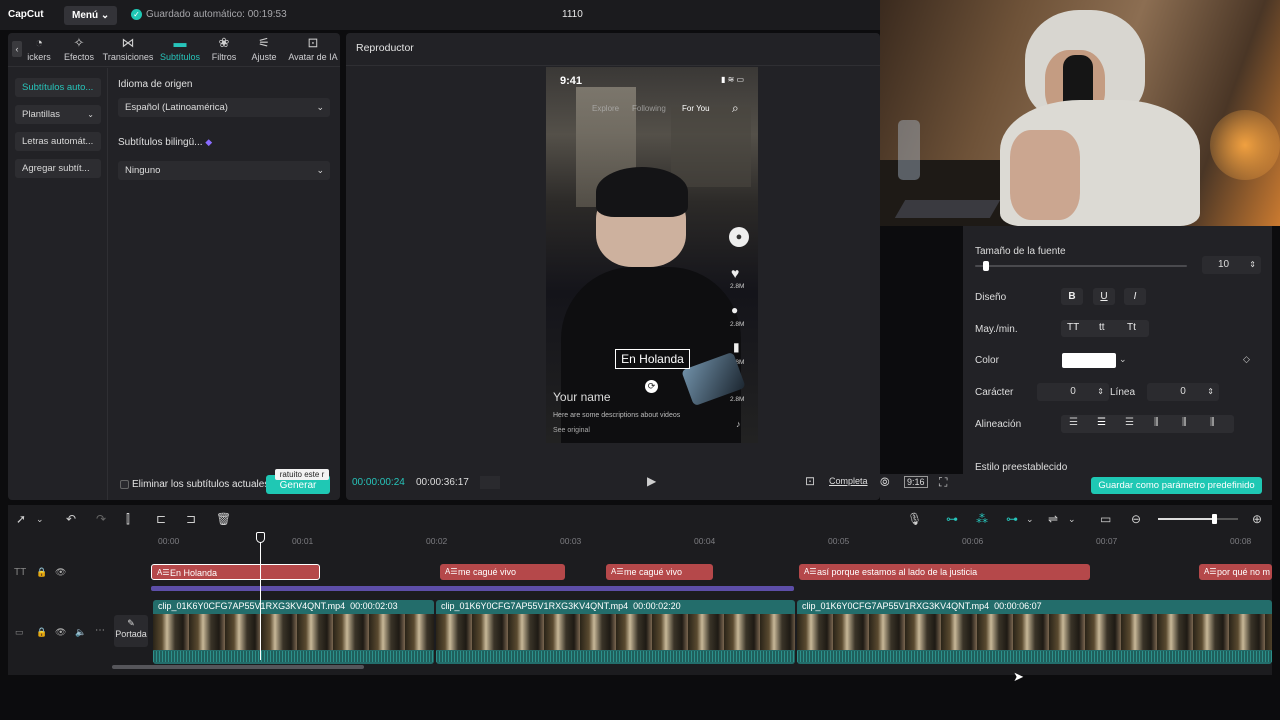 The height and width of the screenshot is (720, 1280). Describe the element at coordinates (1246, 359) in the screenshot. I see `keyframe-icon: ◇` at that location.